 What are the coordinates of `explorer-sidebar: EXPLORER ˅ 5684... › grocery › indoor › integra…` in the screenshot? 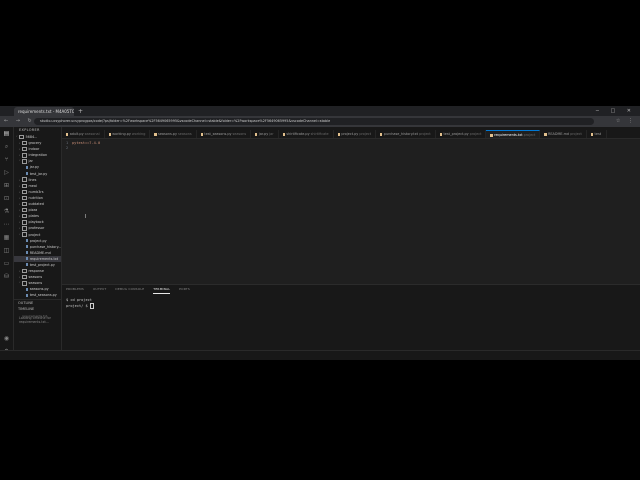 It's located at (38, 243).